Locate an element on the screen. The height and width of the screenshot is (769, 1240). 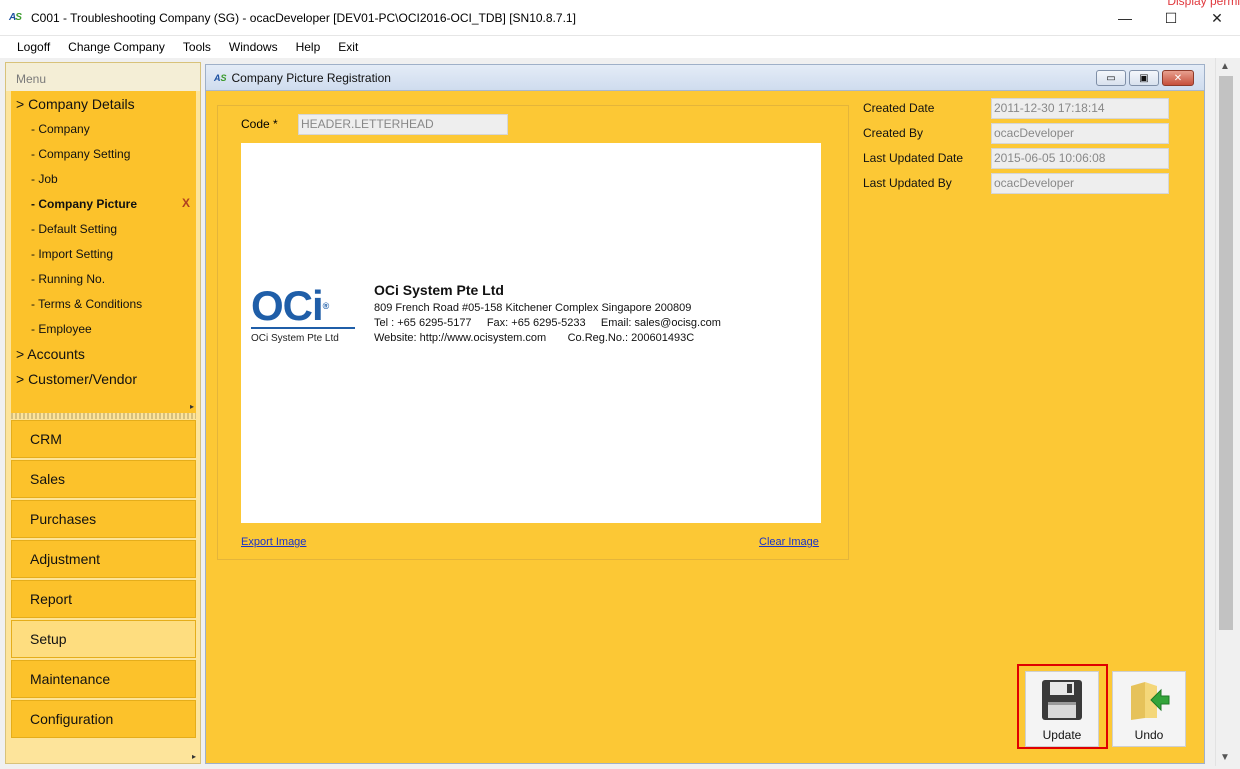
tree-item-terms-conditions: - Terms & Conditions is located at coordinates (103, 303).